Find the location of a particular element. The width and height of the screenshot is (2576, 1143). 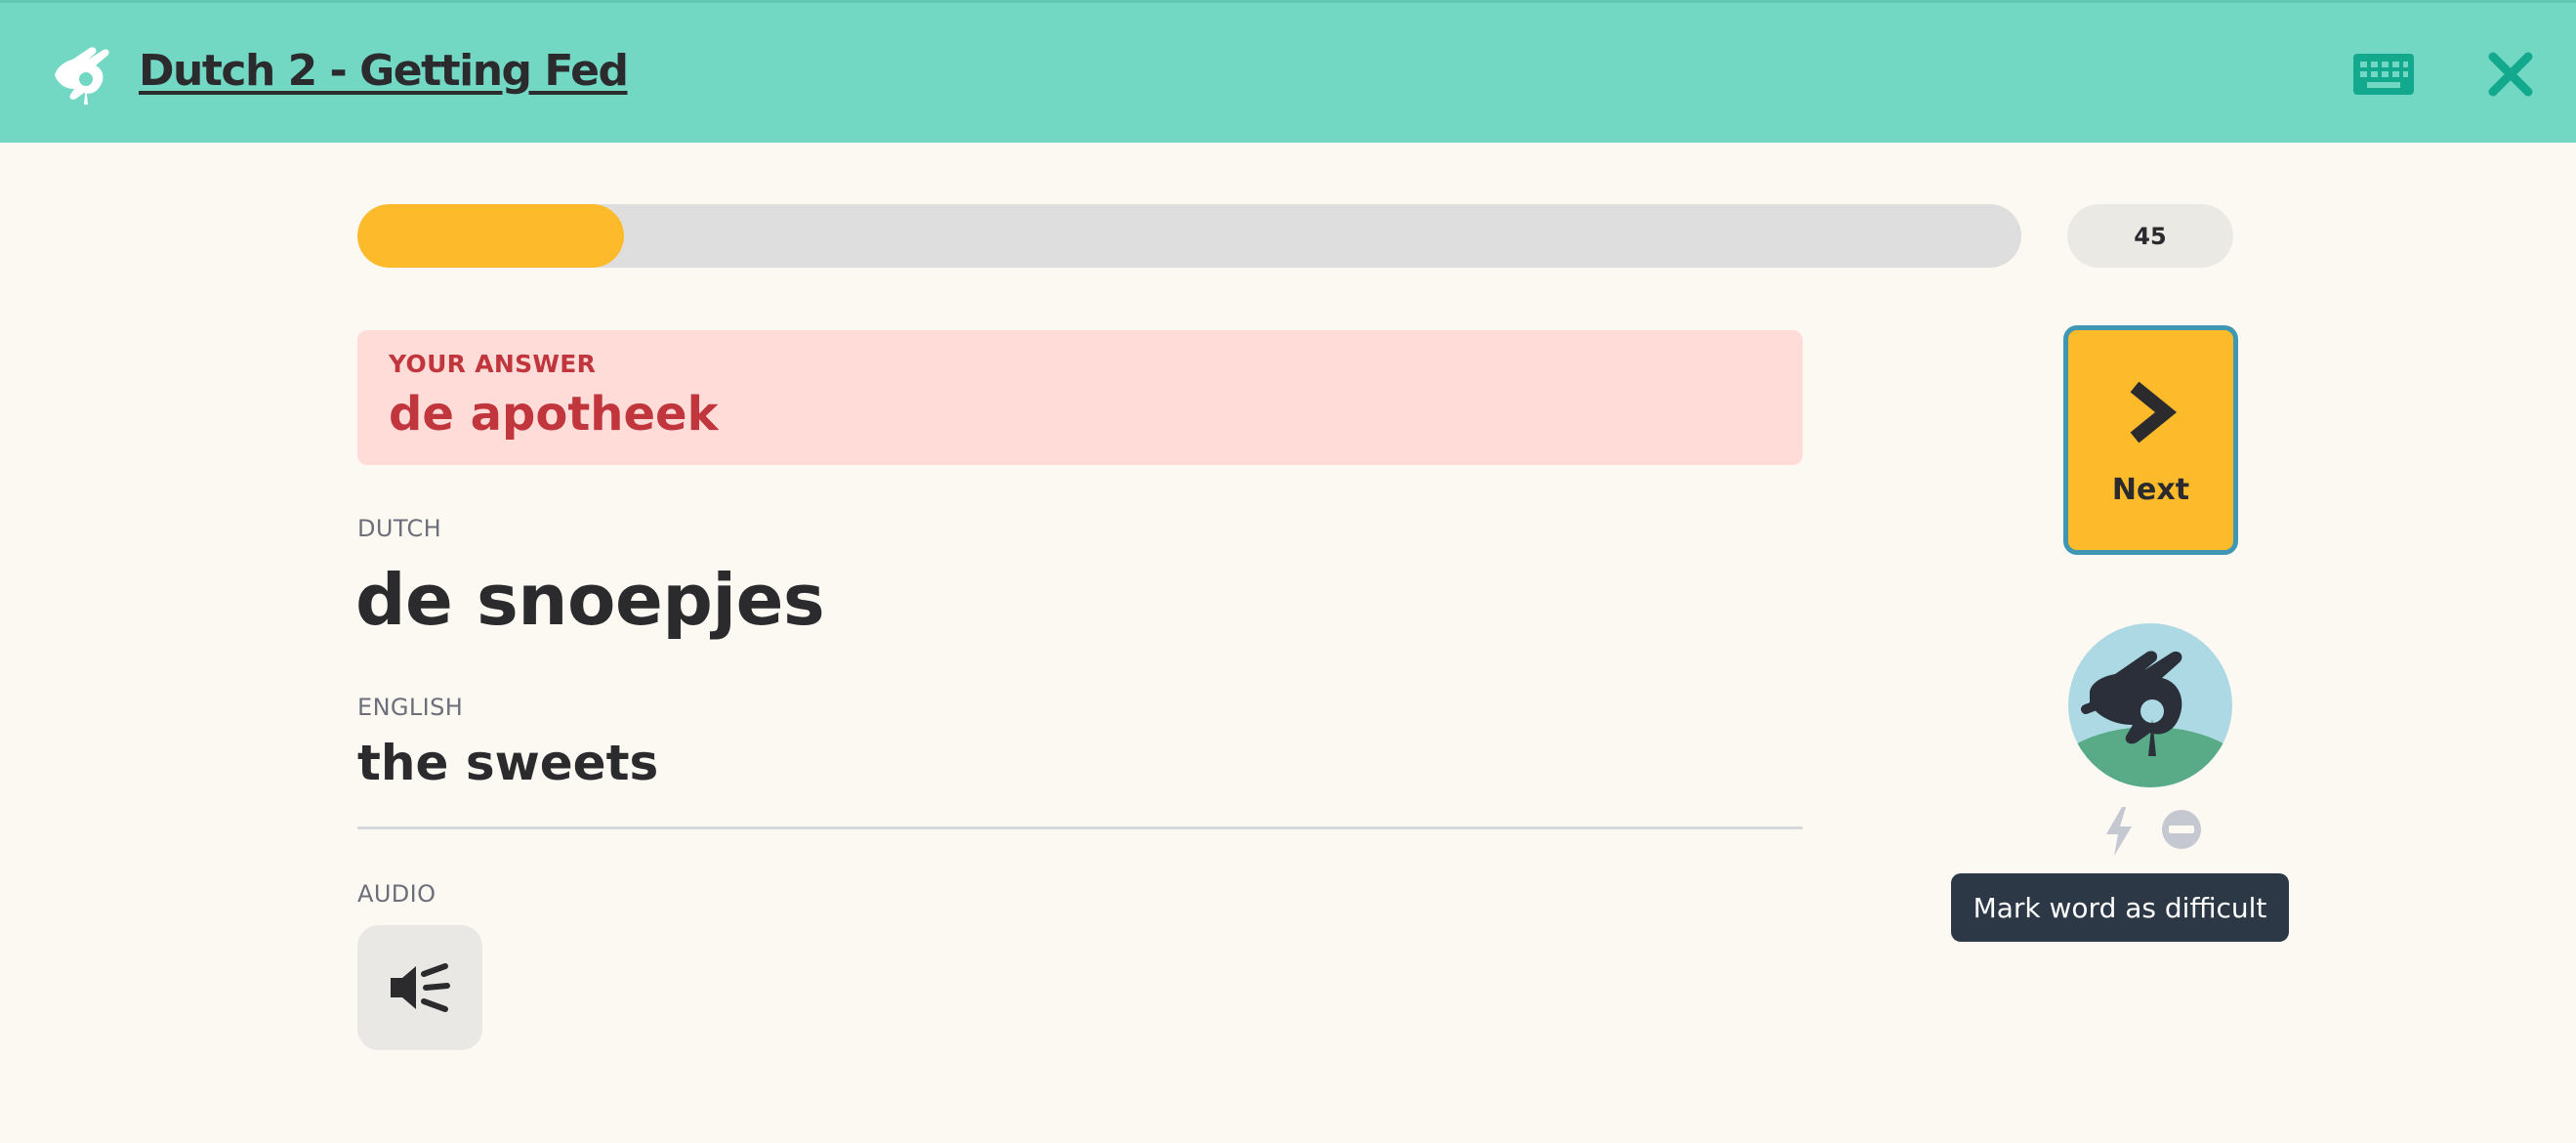

divider is located at coordinates (1080, 827).